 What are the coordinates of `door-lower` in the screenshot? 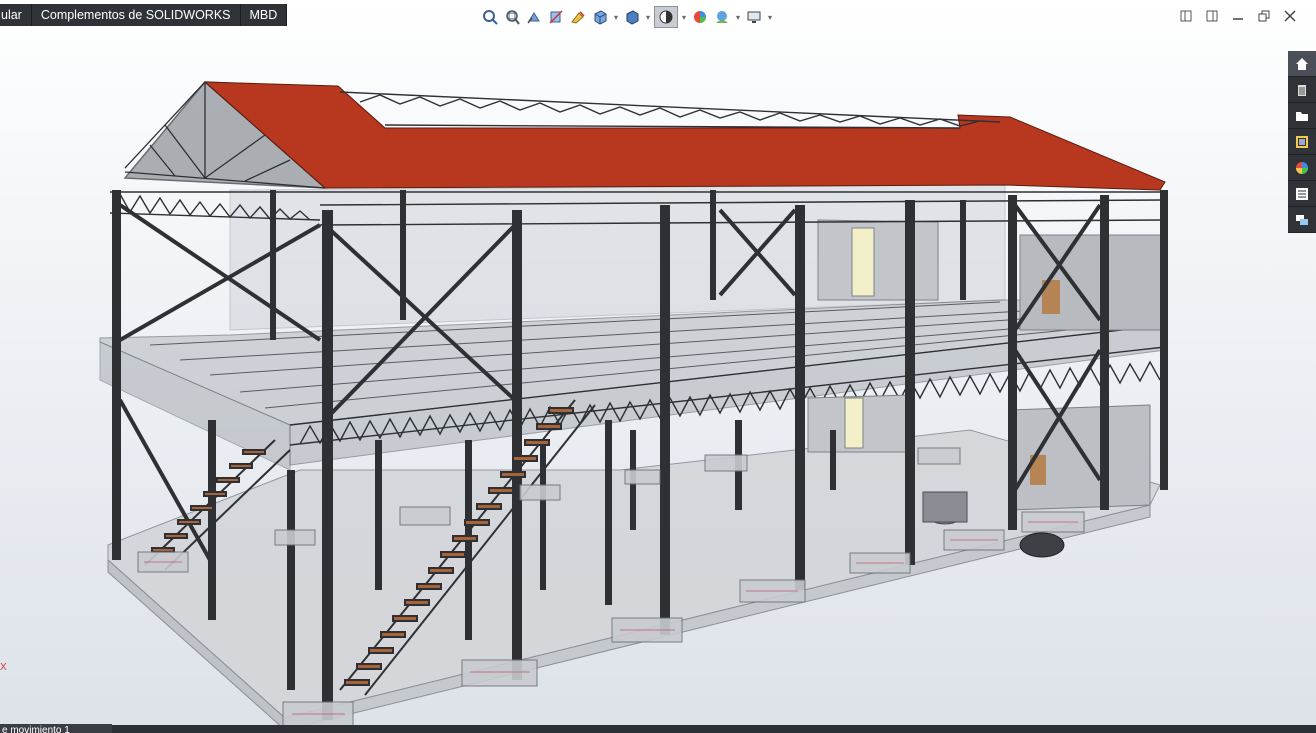 It's located at (854, 423).